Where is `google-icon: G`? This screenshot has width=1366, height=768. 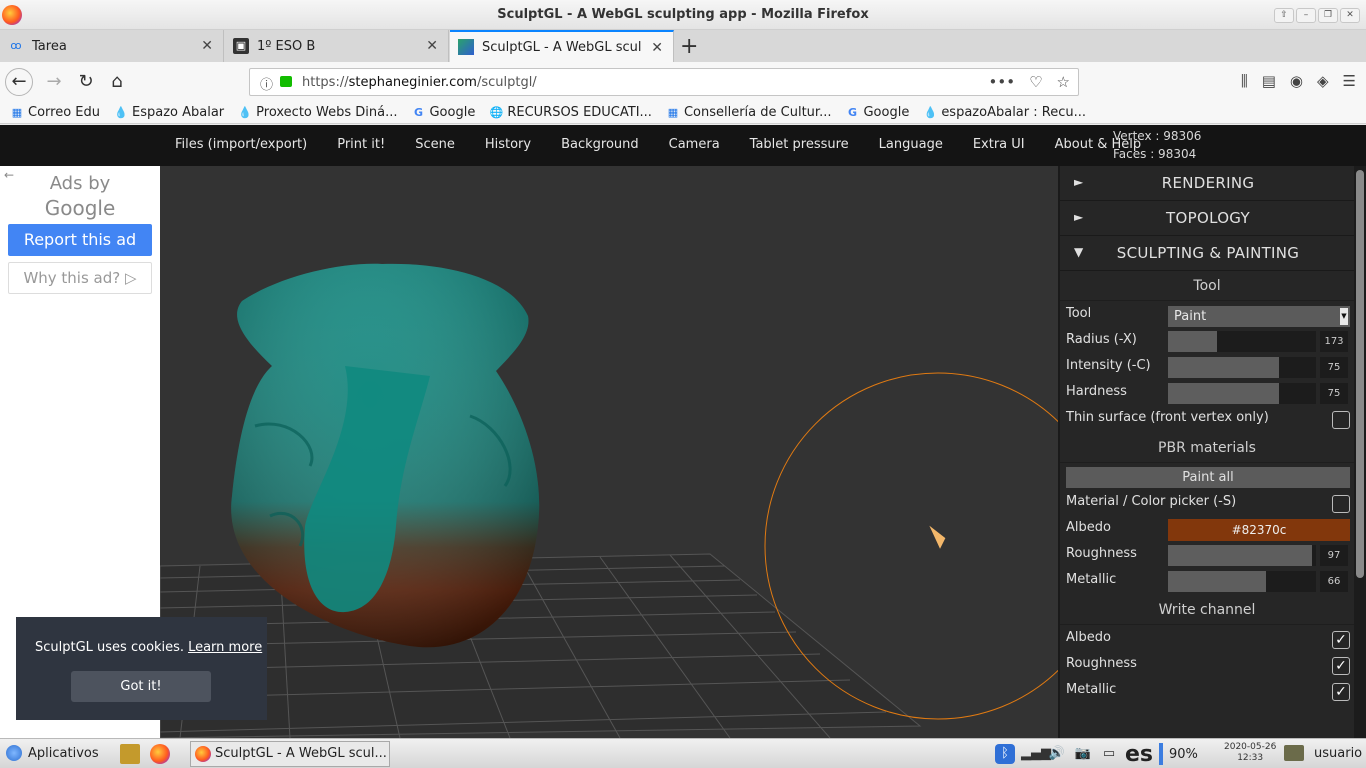 google-icon: G is located at coordinates (418, 112).